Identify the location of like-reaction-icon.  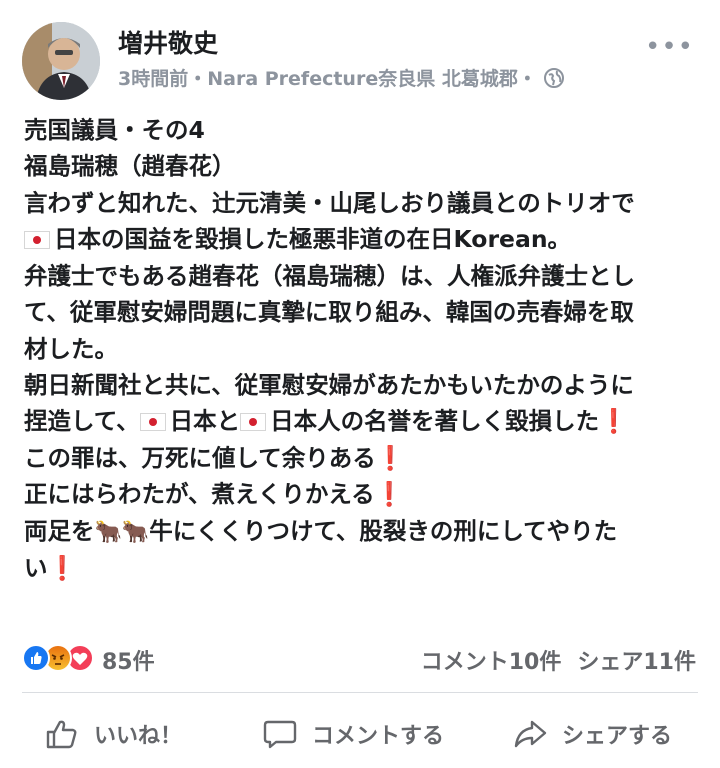
(36, 658).